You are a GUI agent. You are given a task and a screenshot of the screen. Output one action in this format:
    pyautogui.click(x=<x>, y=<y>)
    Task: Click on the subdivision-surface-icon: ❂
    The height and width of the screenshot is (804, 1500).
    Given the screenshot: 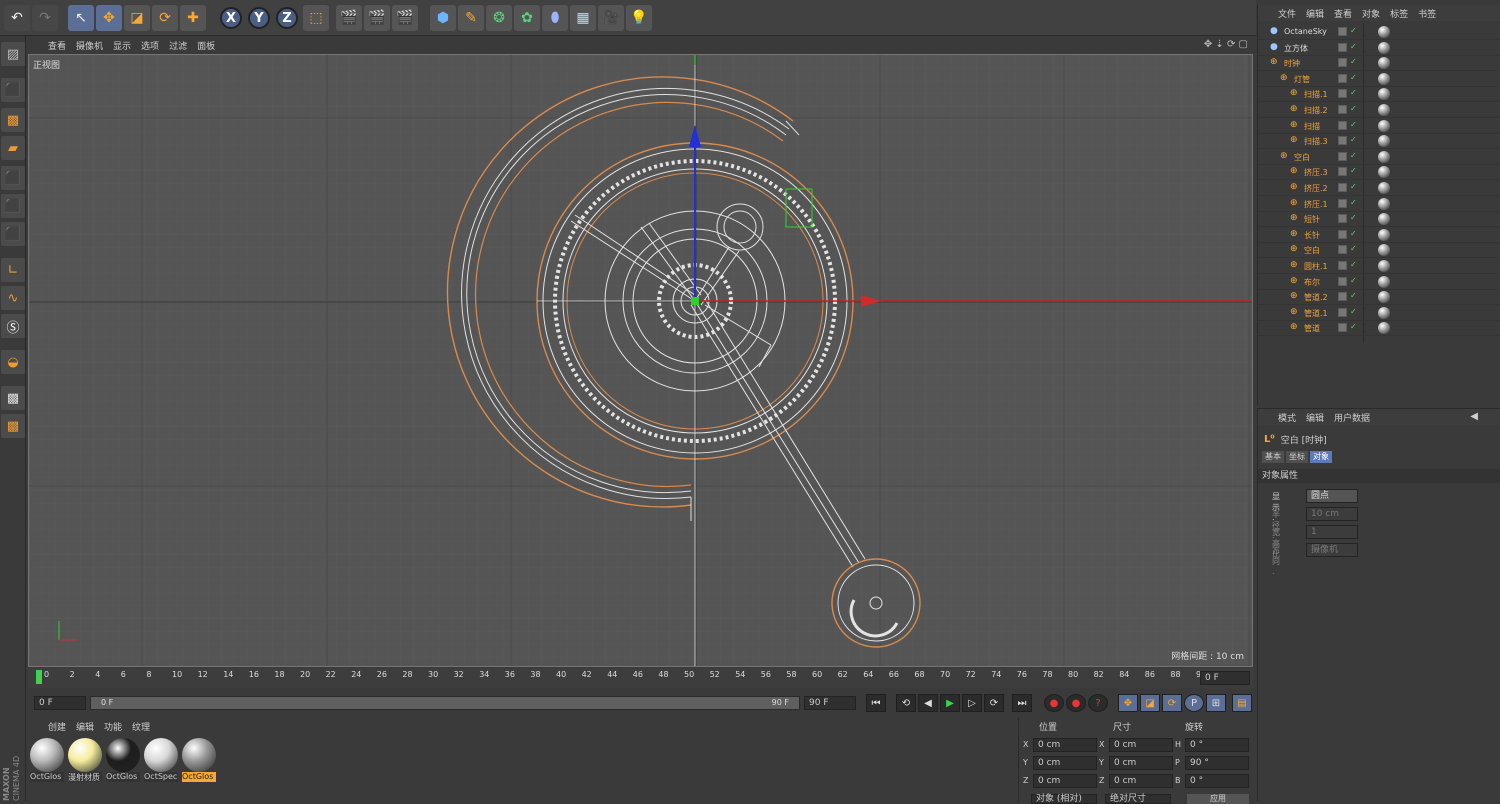 What is the action you would take?
    pyautogui.click(x=499, y=18)
    